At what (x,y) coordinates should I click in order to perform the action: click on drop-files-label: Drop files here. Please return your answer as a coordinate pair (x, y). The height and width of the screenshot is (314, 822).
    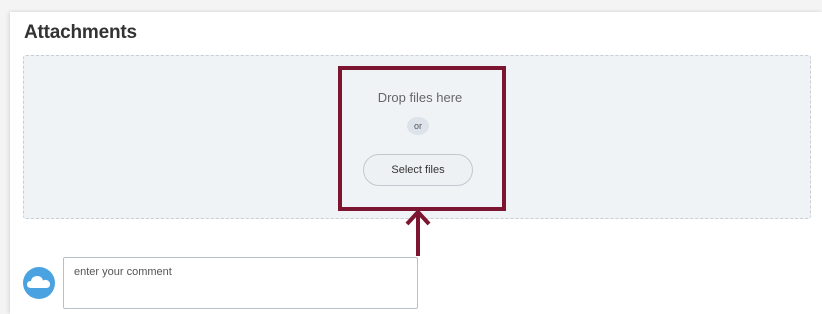
    Looking at the image, I should click on (420, 97).